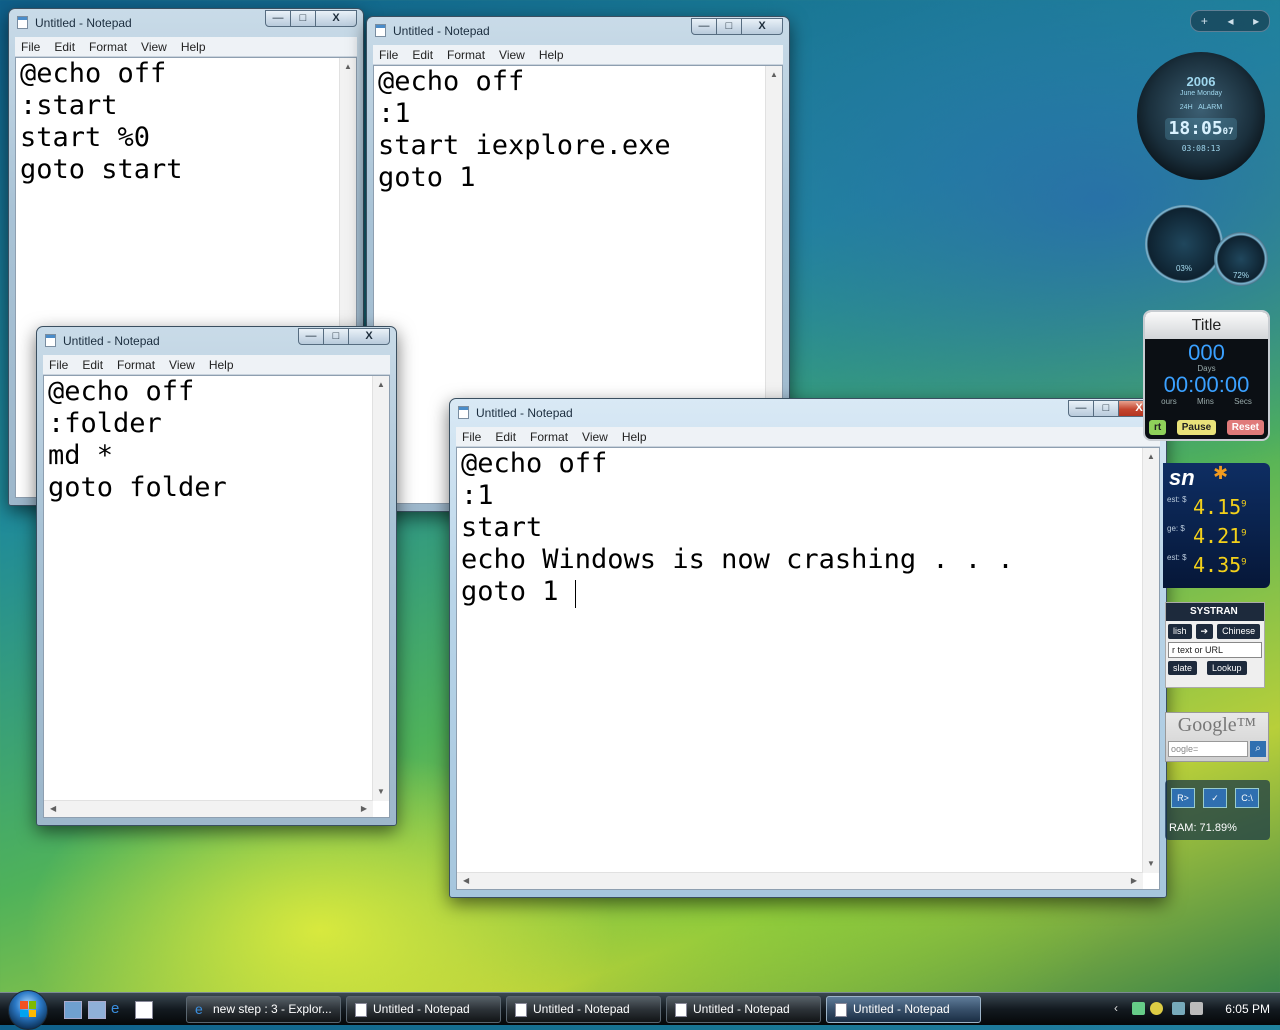 Image resolution: width=1280 pixels, height=1030 pixels. Describe the element at coordinates (28, 1010) in the screenshot. I see `start-button` at that location.